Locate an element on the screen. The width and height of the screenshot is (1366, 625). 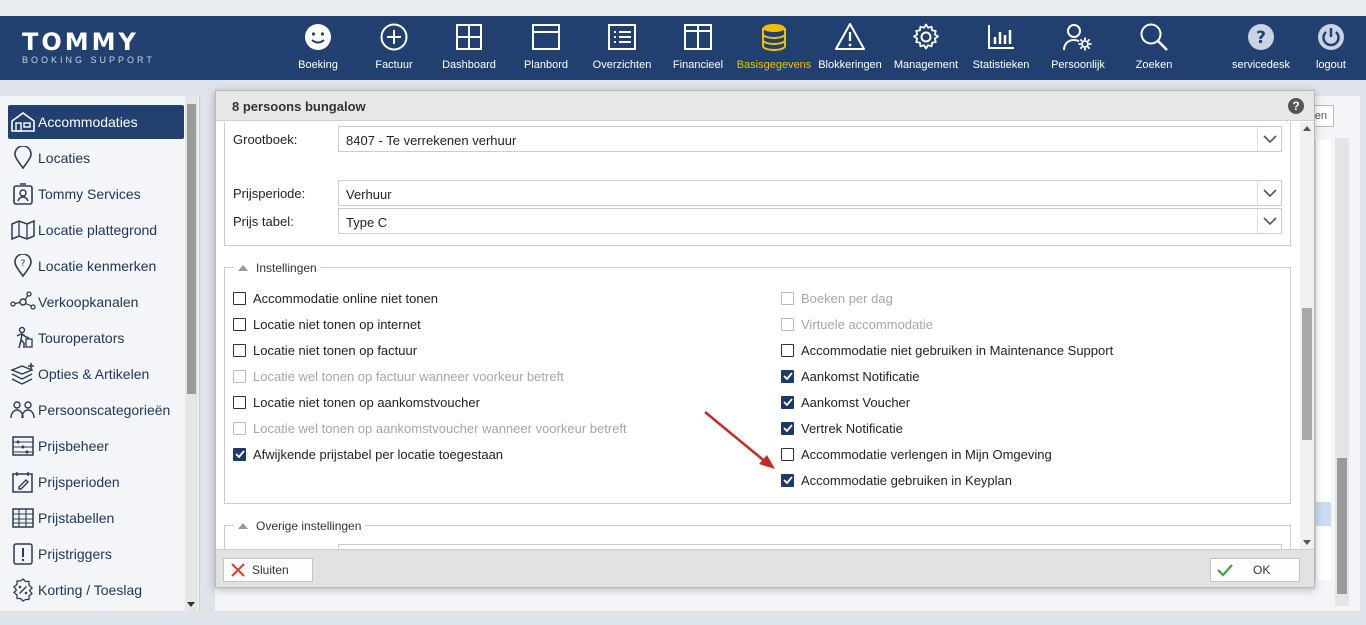
checkbox-row: Vertrek Notificatie is located at coordinates (842, 428).